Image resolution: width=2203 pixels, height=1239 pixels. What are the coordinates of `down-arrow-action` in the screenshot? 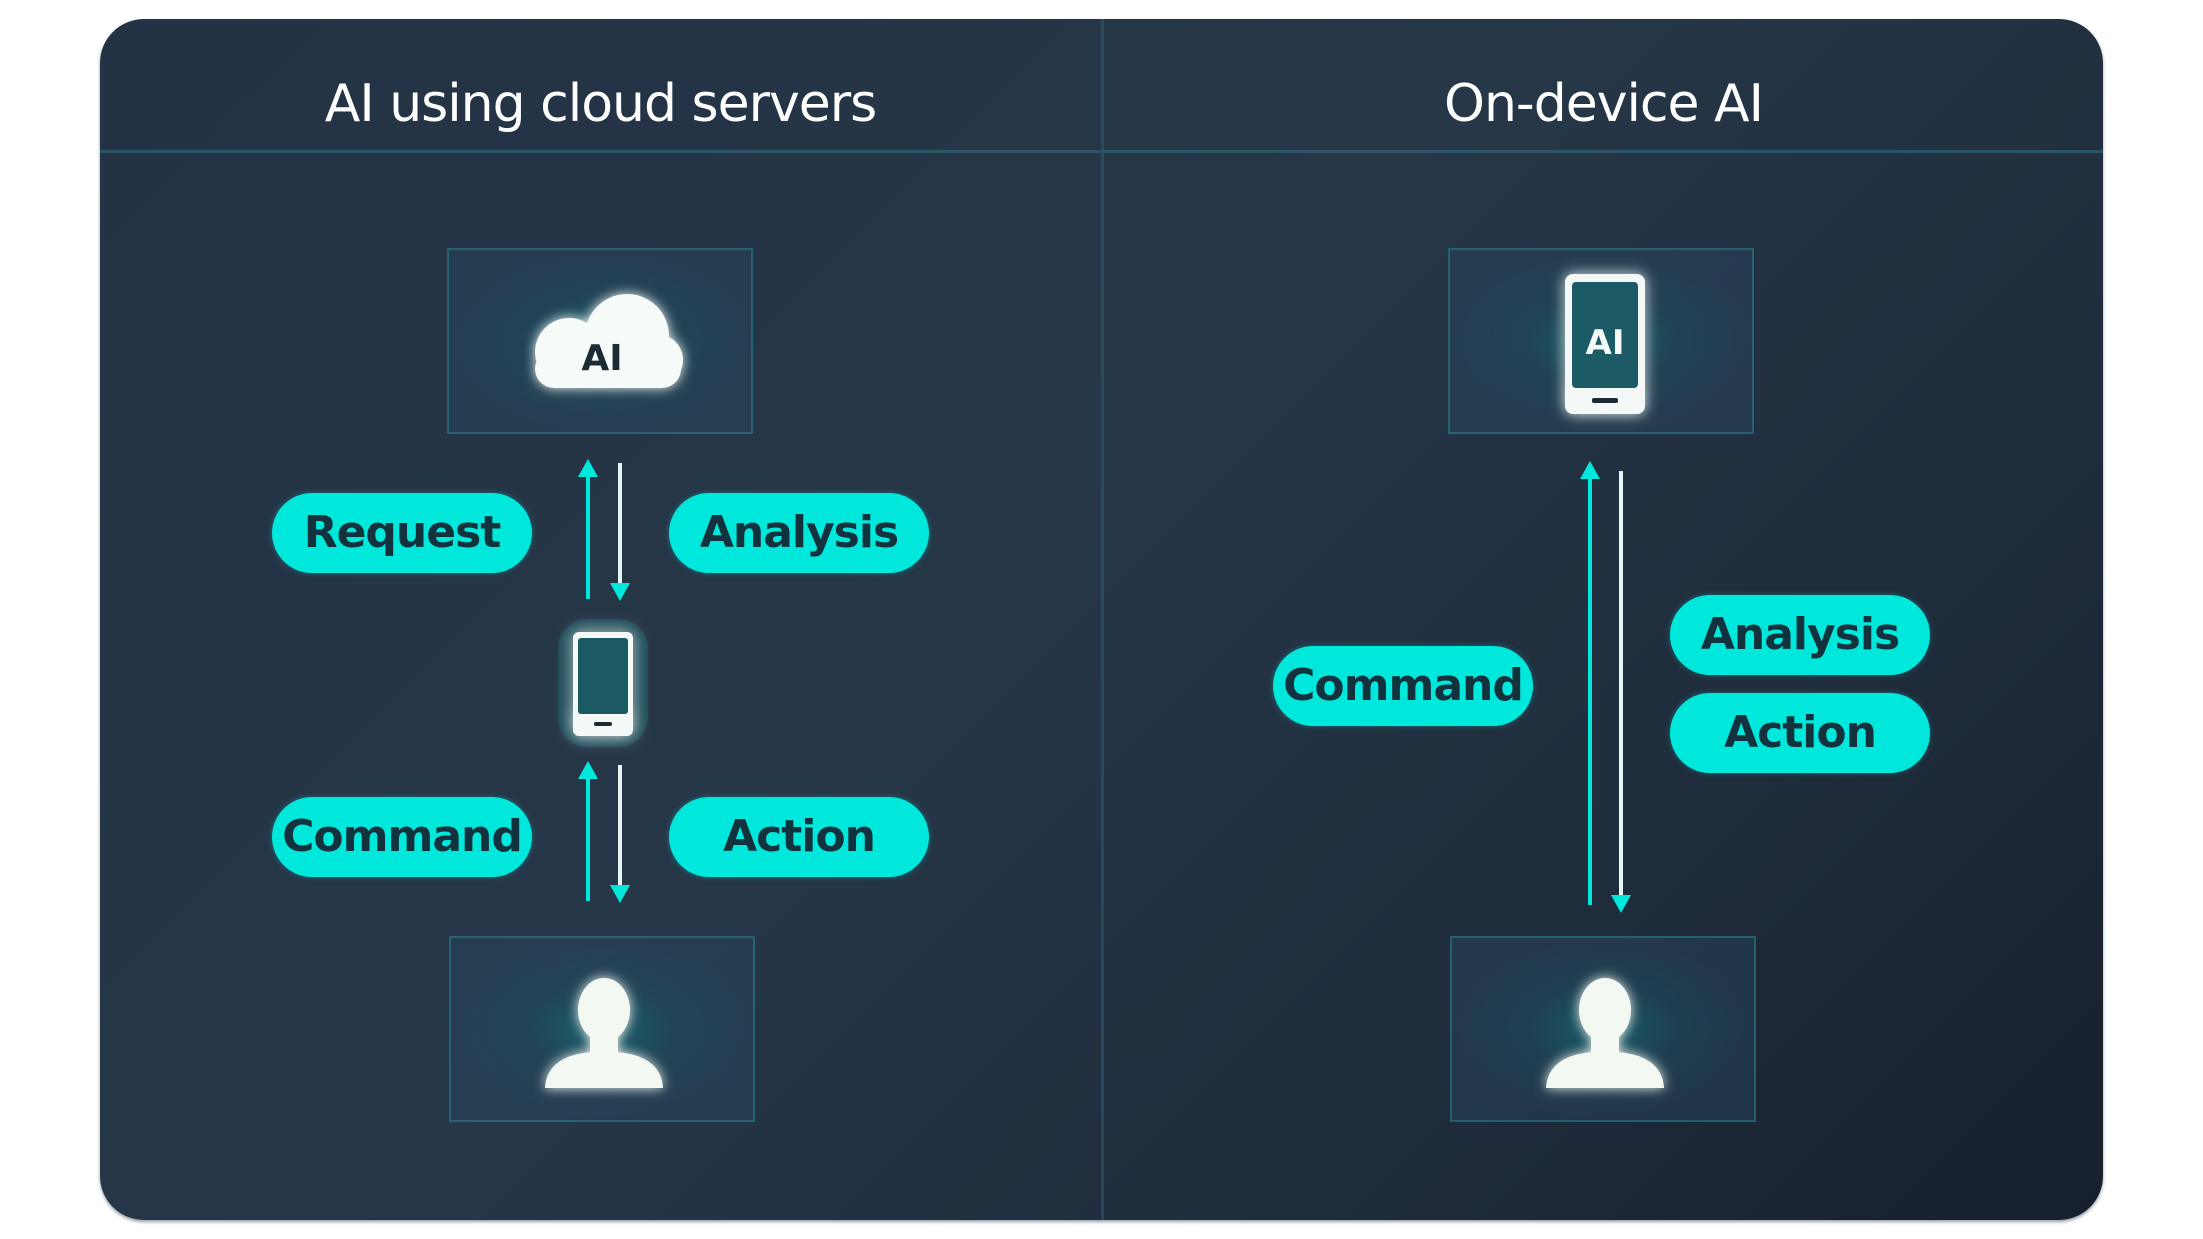 It's located at (620, 834).